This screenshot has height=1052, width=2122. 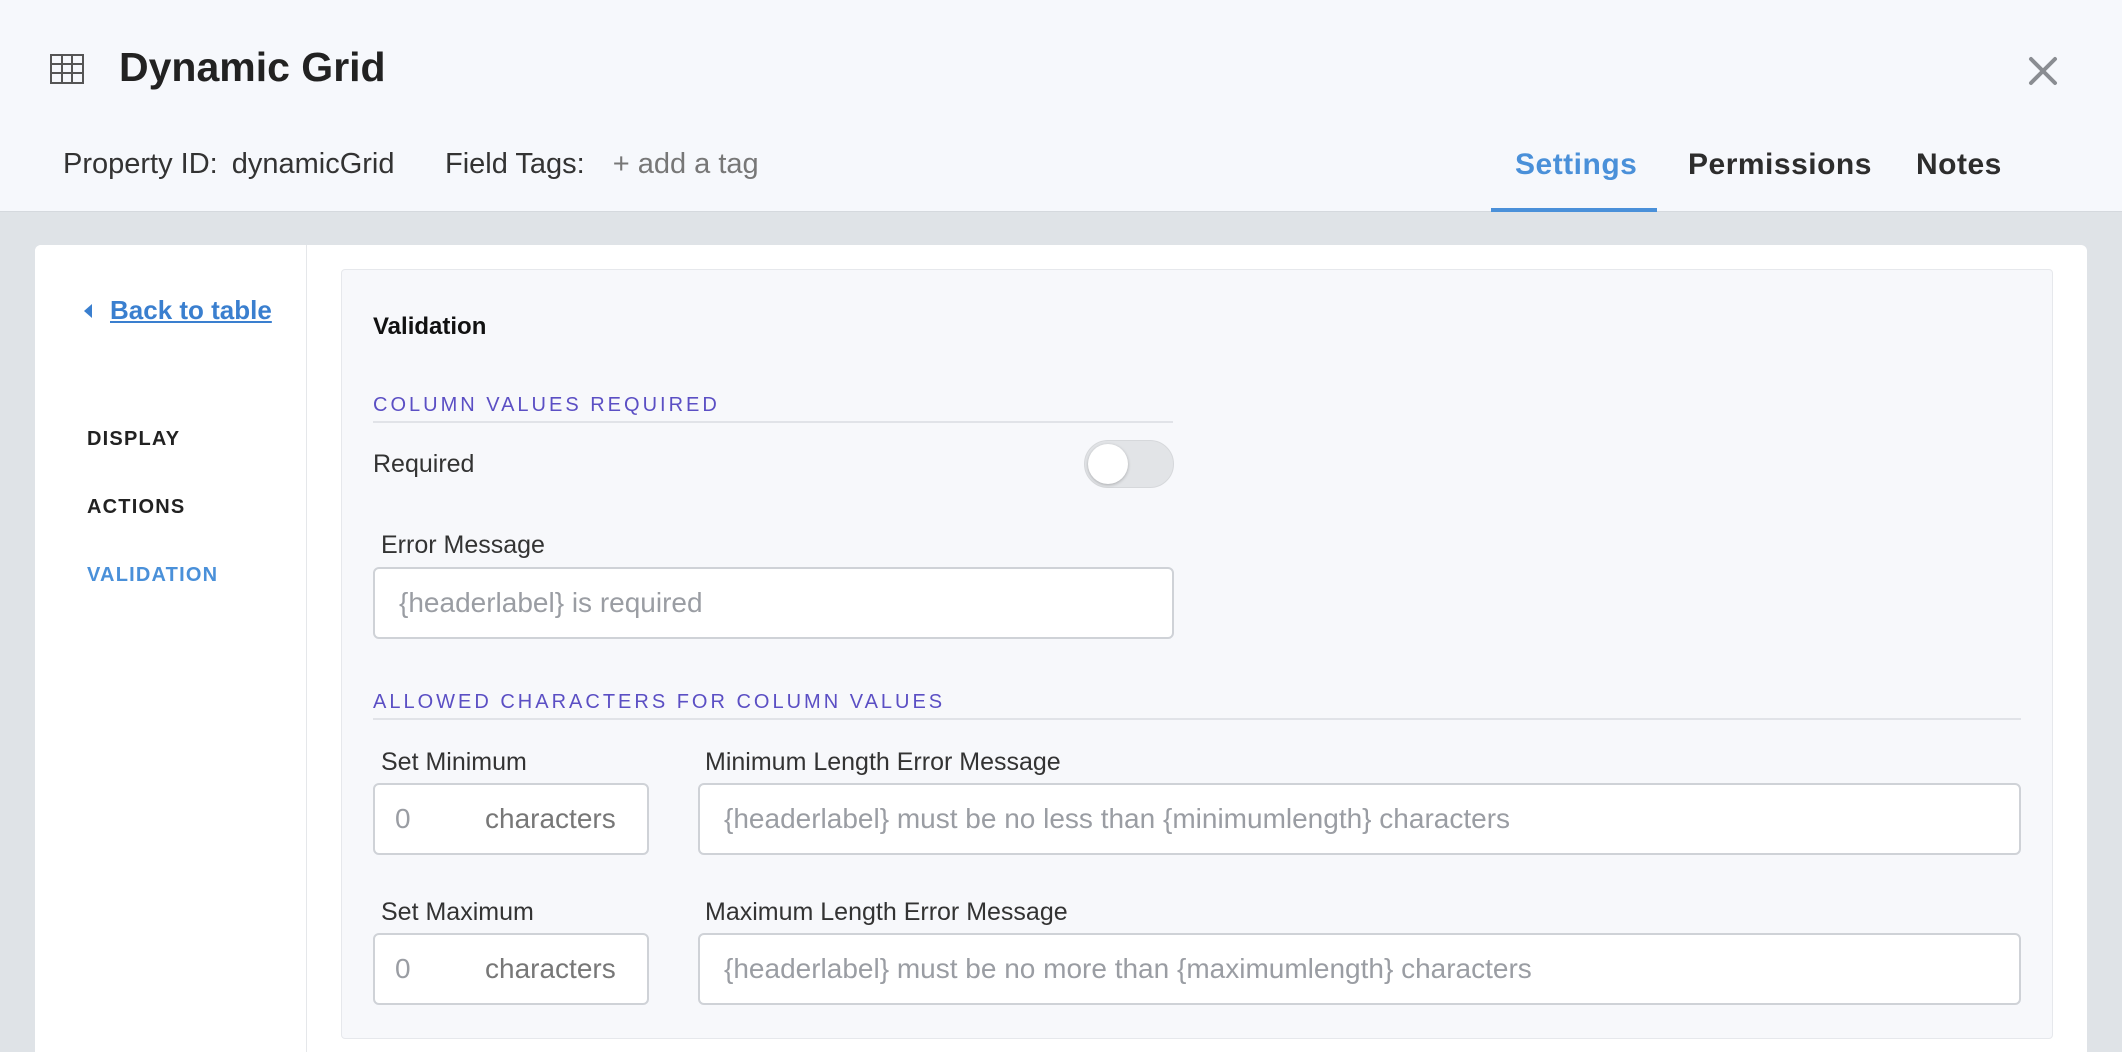 I want to click on back-to-table-link: Back to table, so click(x=178, y=310).